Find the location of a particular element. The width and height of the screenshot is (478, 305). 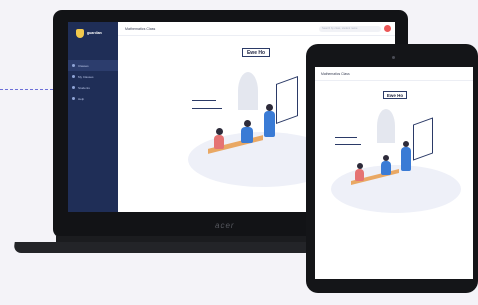

camera-icon is located at coordinates (393, 57).